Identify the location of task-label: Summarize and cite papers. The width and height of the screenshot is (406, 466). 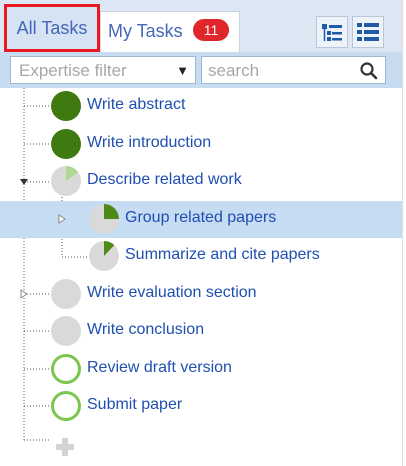
(222, 255).